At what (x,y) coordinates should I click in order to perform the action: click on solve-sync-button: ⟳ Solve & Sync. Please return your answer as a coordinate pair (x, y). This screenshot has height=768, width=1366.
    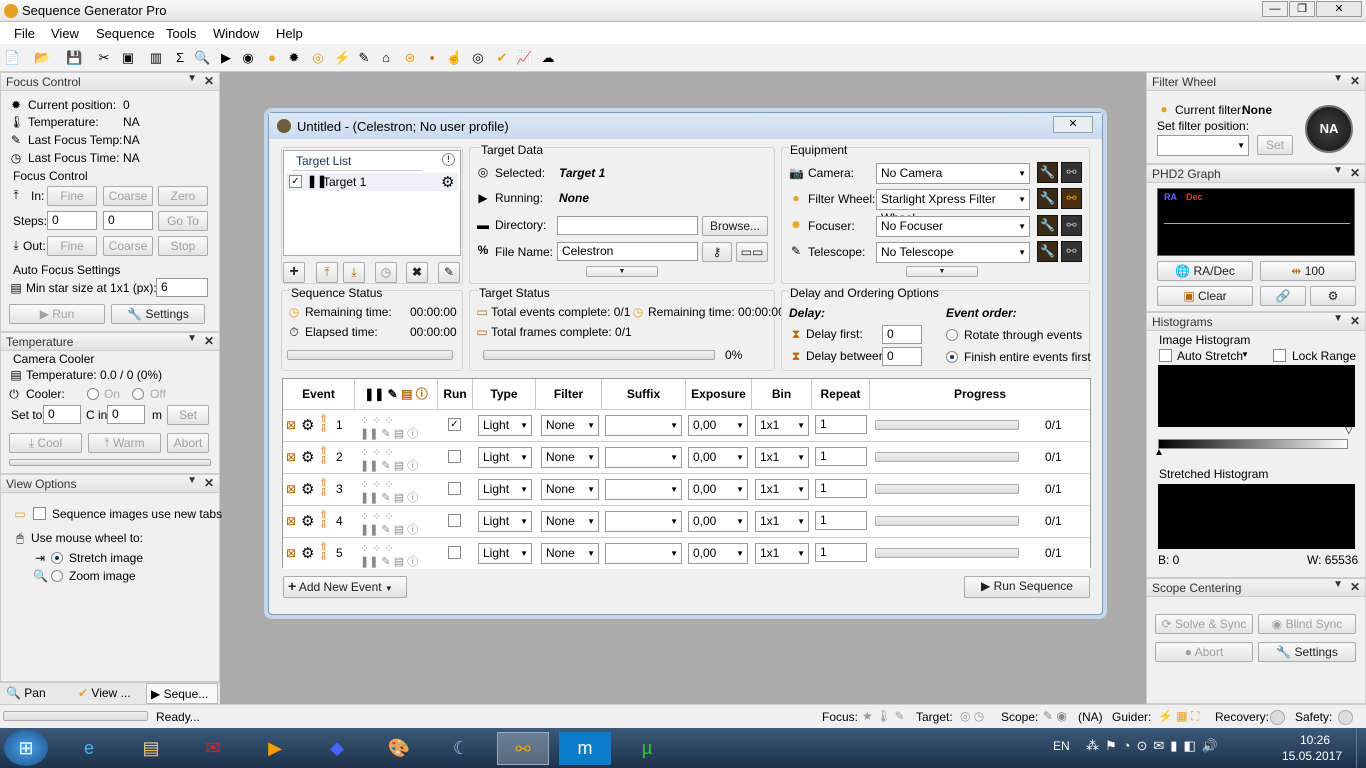
    Looking at the image, I should click on (1204, 624).